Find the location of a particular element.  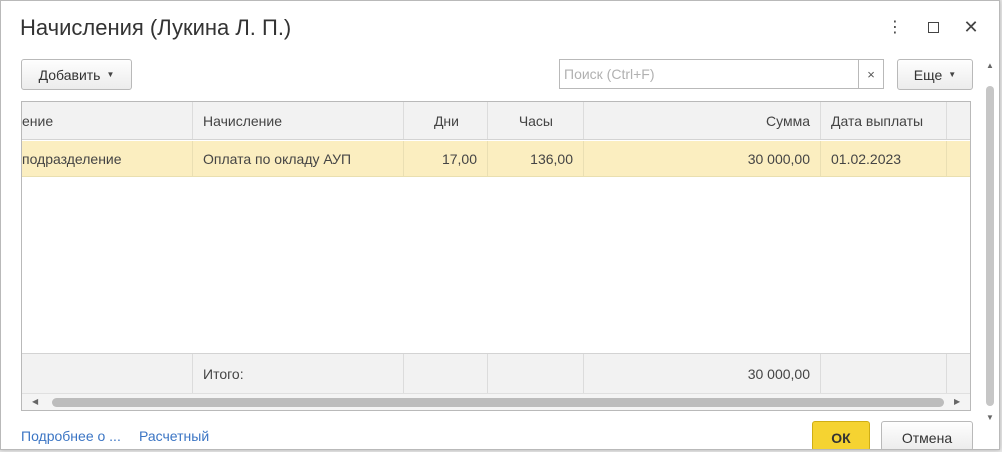

add-button-label: Добавить is located at coordinates (69, 74).